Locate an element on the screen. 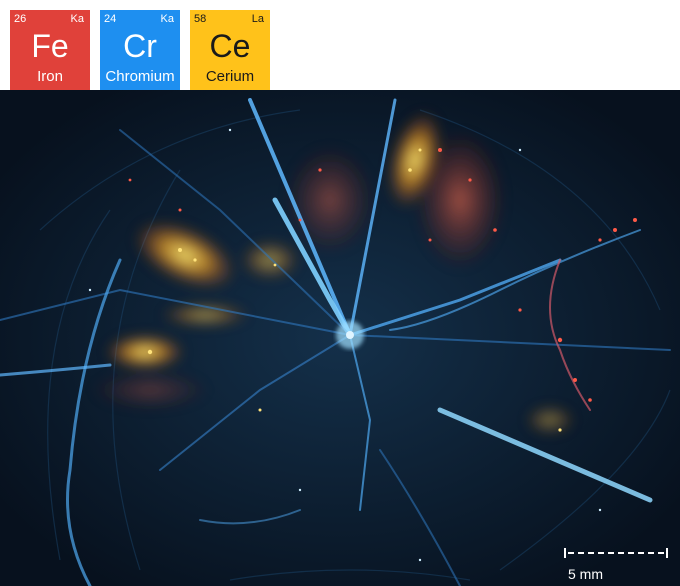 This screenshot has width=680, height=586. element-tile-cr: 24 Ka Cr Chromium is located at coordinates (140, 50).